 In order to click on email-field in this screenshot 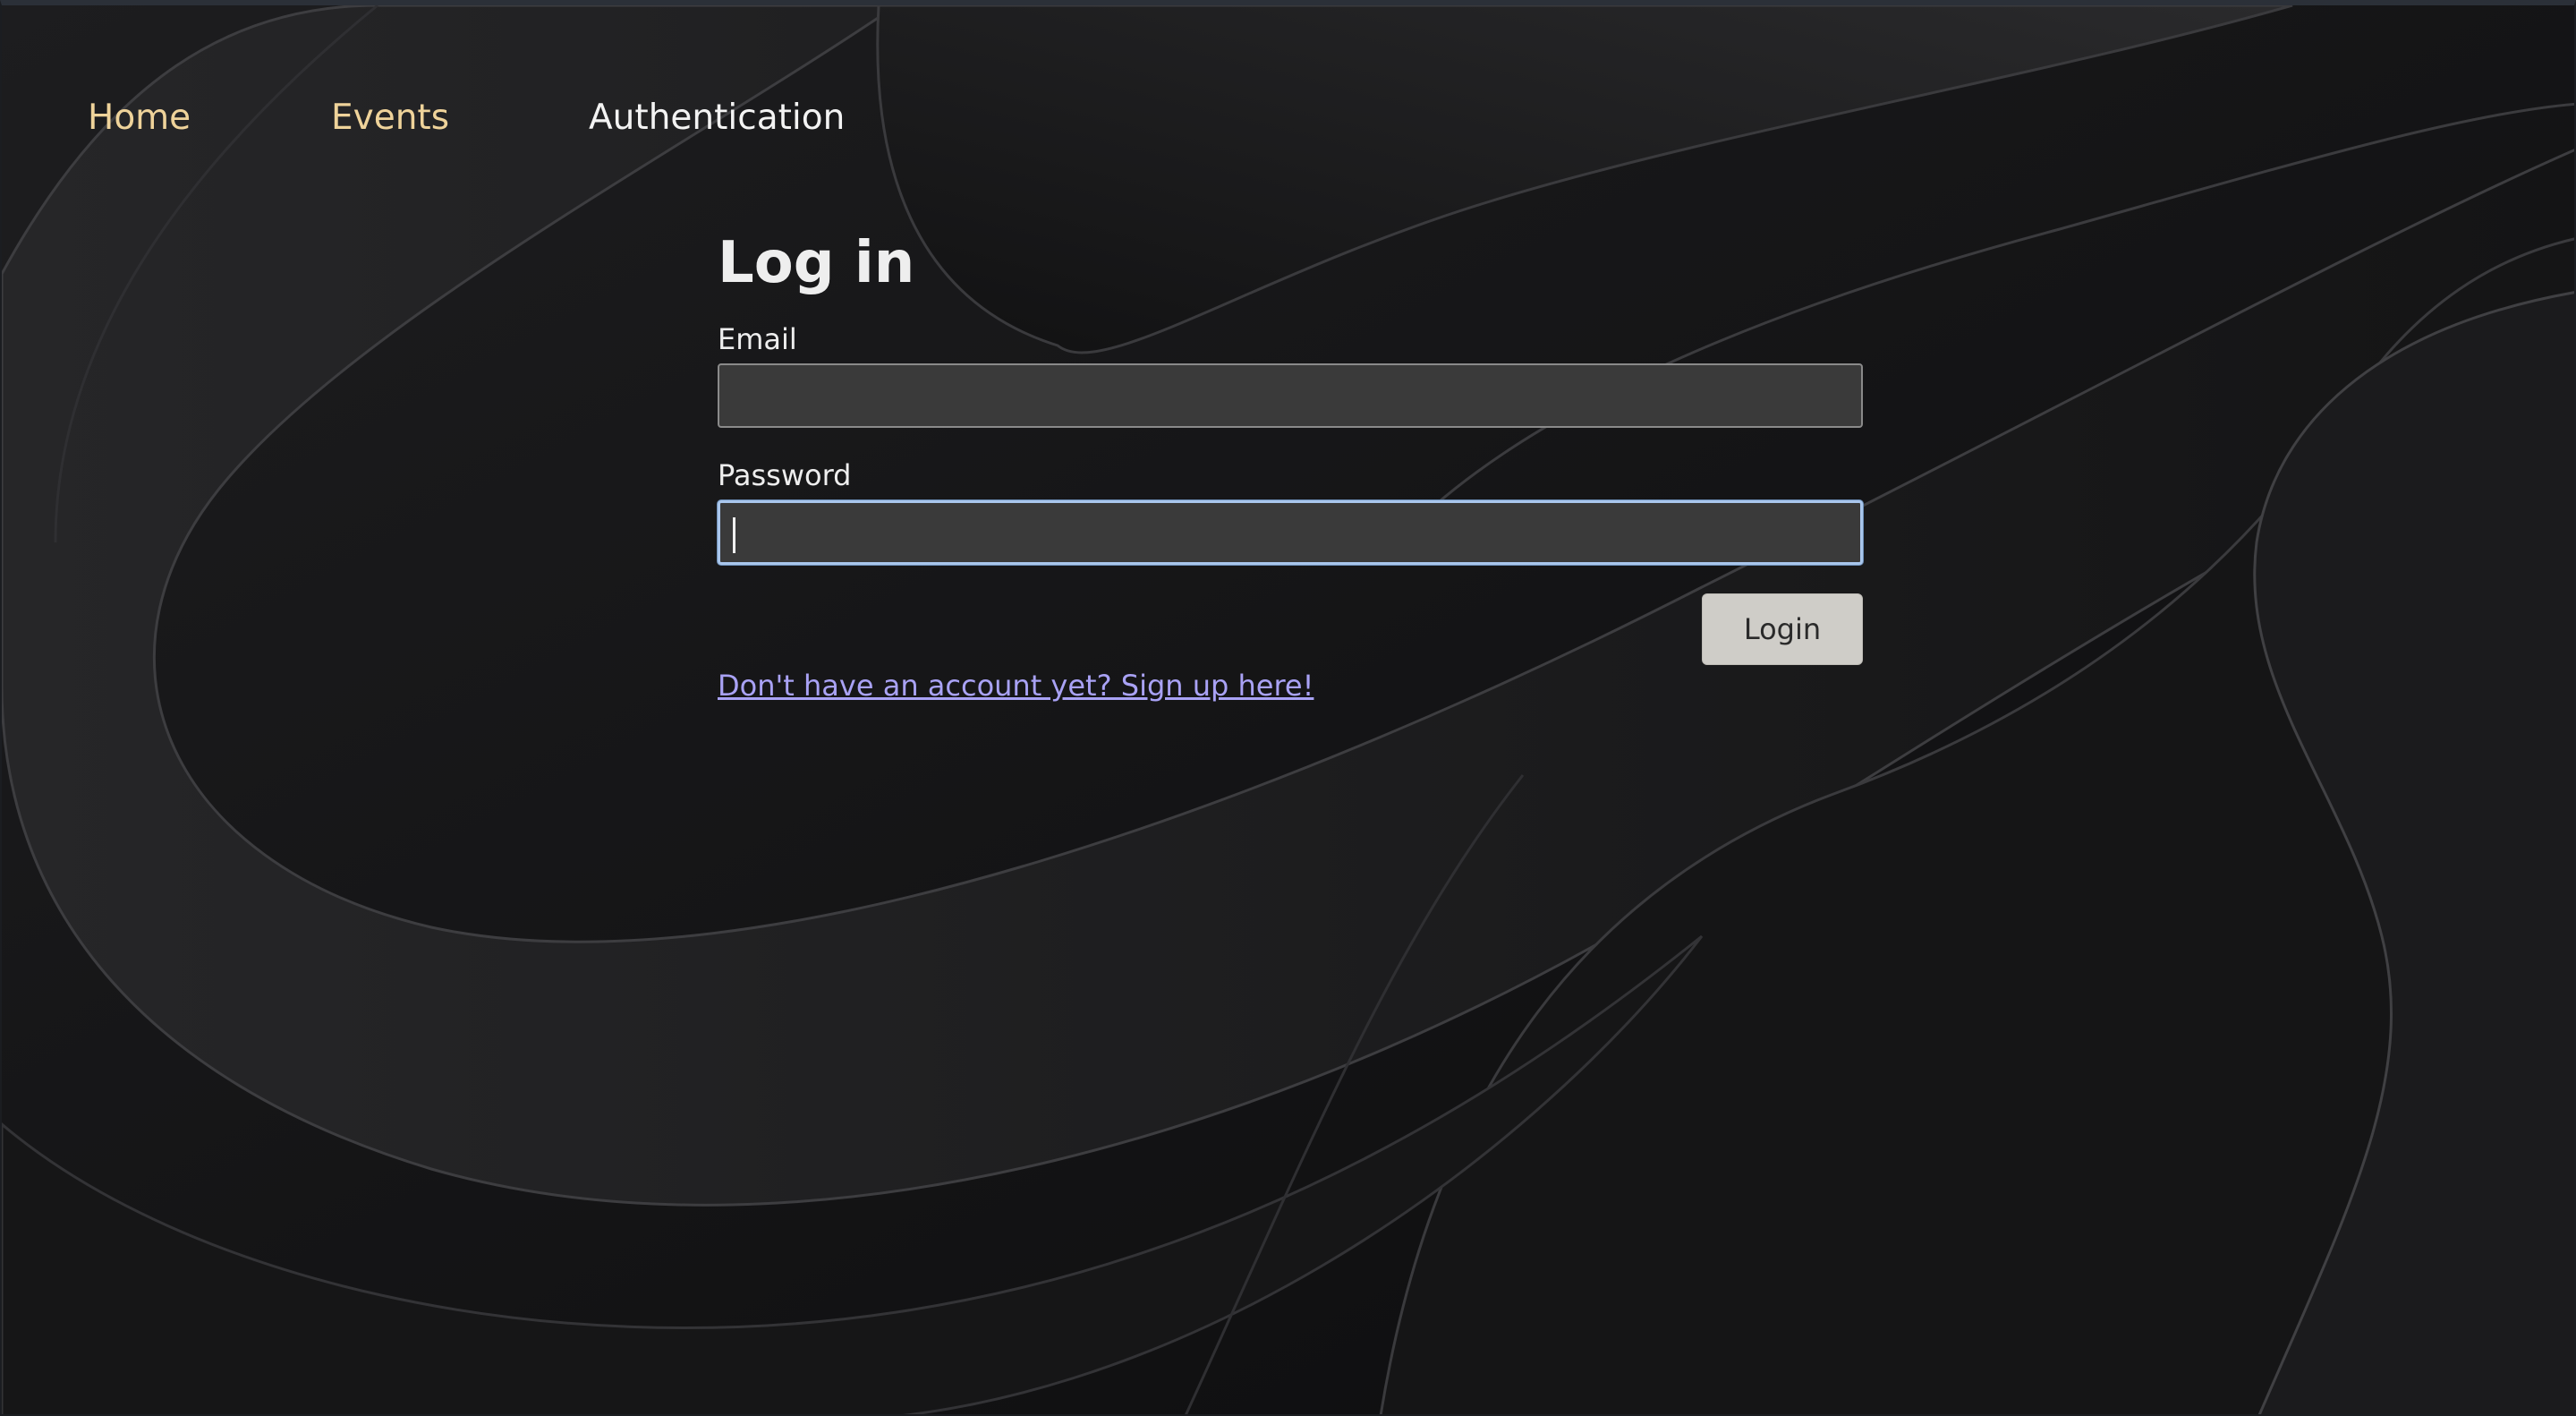, I will do `click(1290, 395)`.